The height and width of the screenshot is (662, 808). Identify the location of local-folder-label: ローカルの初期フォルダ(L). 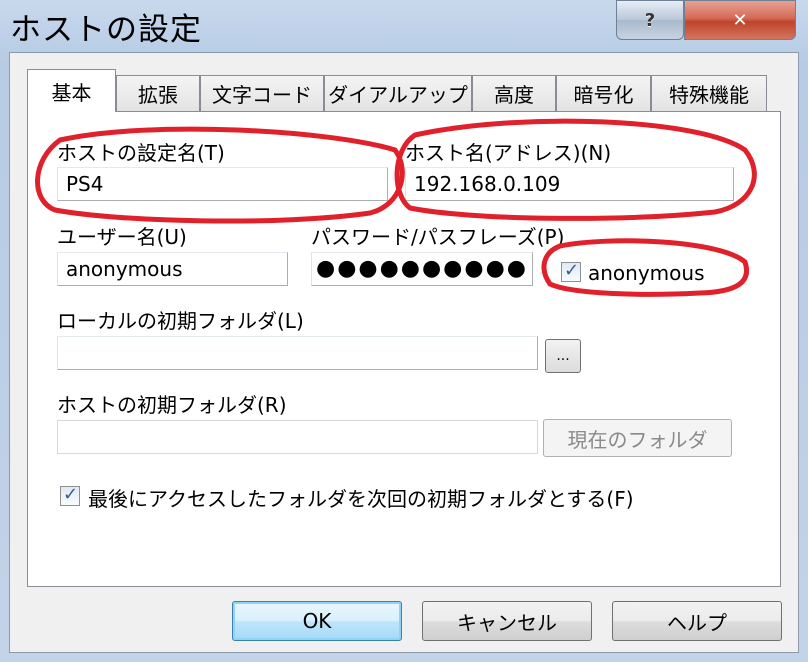
(180, 321).